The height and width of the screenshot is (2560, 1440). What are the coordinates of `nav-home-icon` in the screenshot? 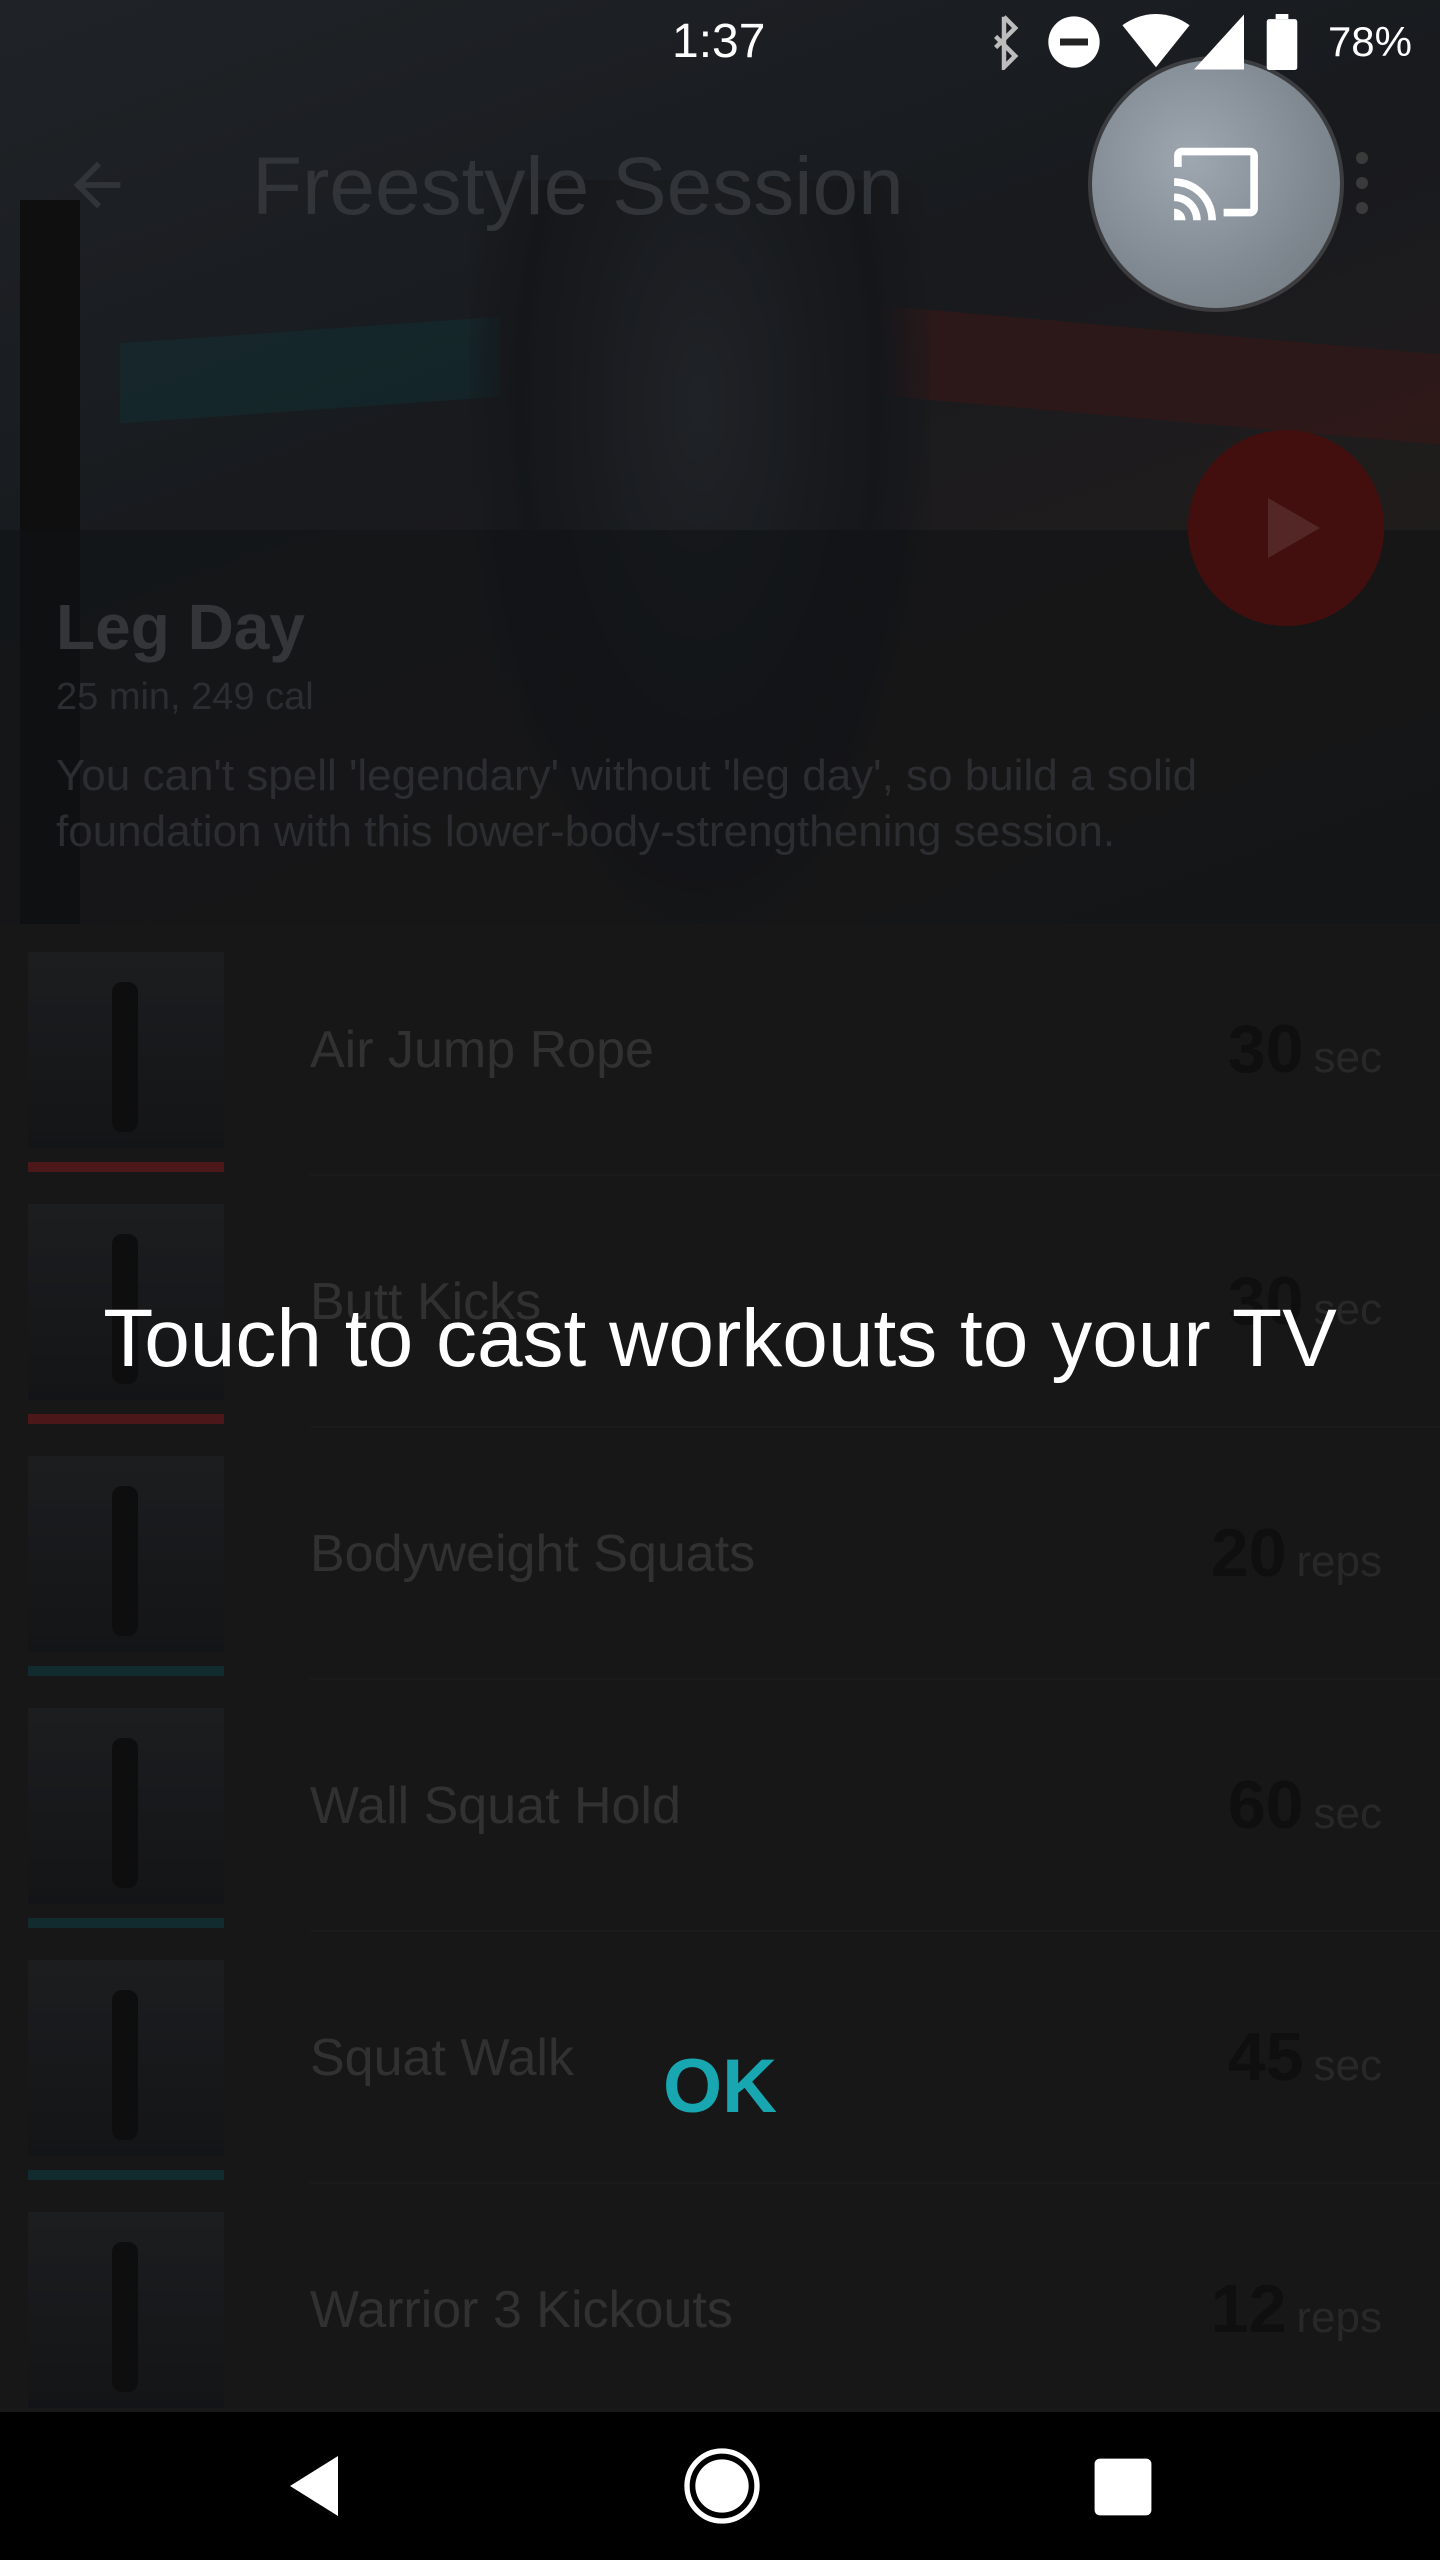 It's located at (722, 2486).